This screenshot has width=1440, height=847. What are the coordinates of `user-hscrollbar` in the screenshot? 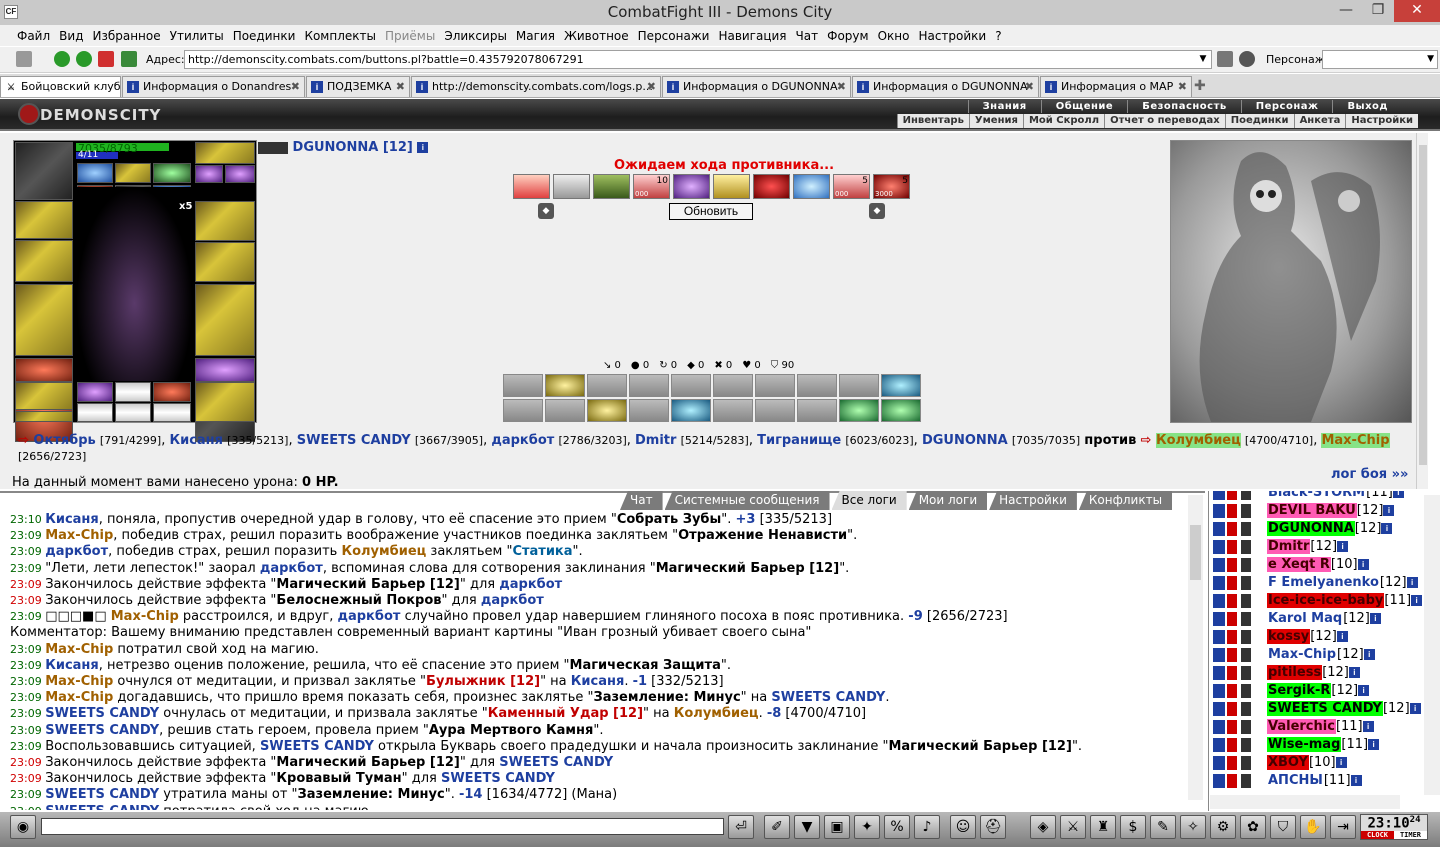 It's located at (1305, 802).